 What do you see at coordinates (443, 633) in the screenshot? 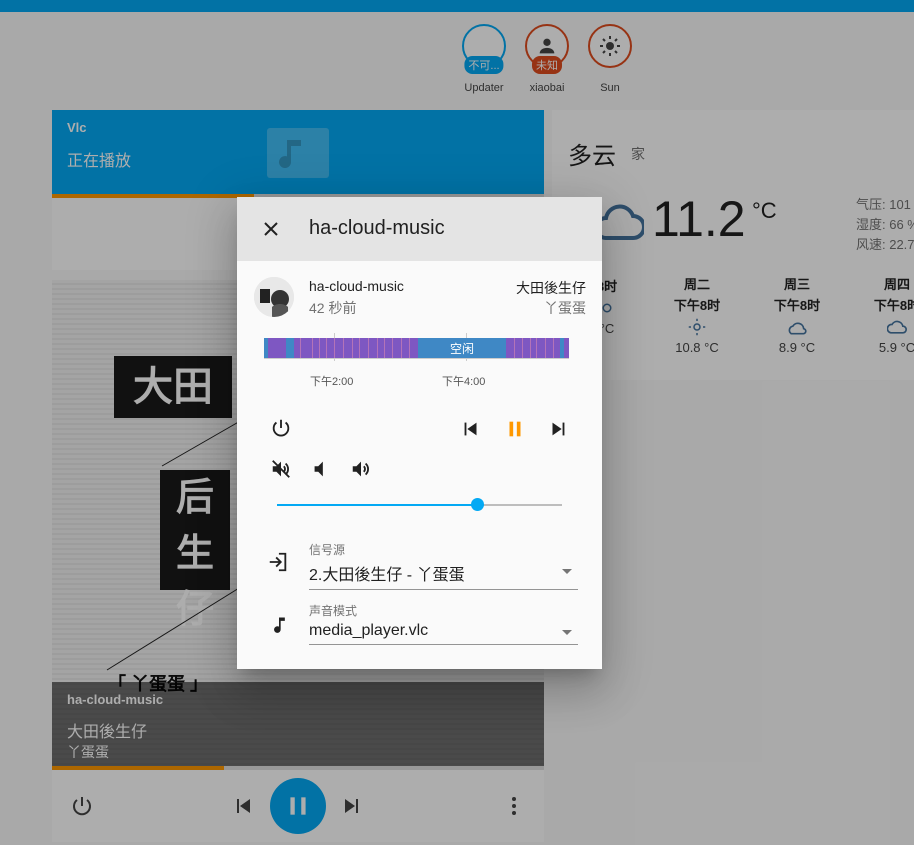
I see `sound-mode-value: media_player.vlc` at bounding box center [443, 633].